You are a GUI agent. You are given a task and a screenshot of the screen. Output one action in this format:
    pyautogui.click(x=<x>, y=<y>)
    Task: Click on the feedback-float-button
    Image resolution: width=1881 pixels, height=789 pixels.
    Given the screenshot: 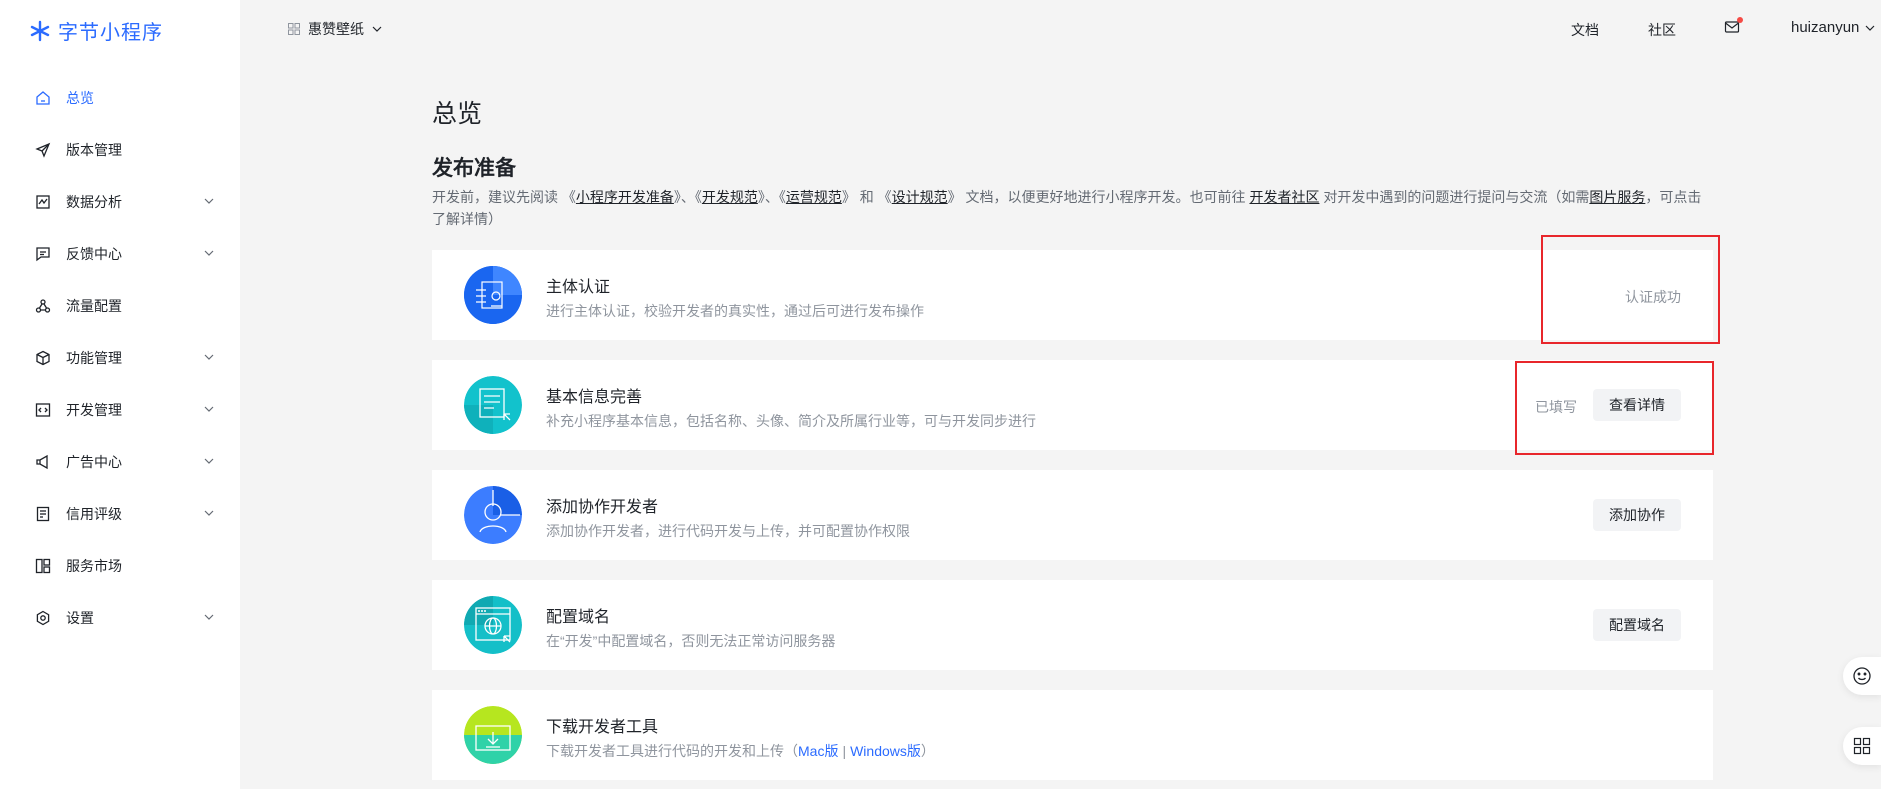 What is the action you would take?
    pyautogui.click(x=1862, y=676)
    